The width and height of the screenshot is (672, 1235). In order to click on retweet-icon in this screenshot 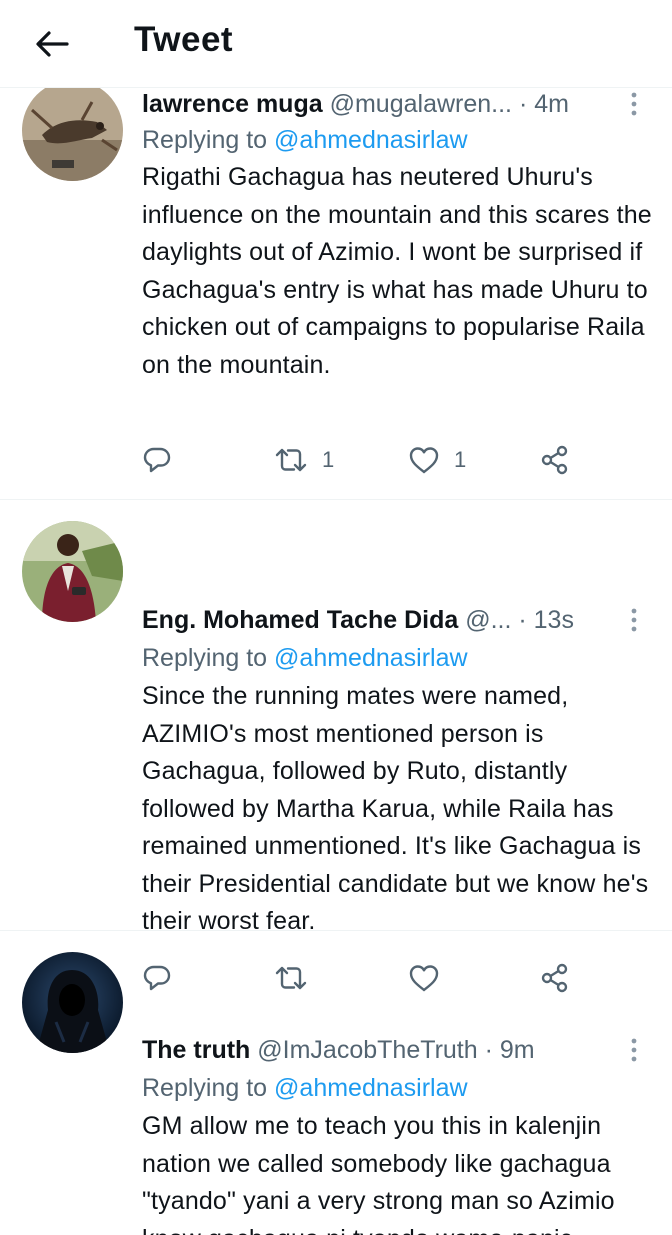, I will do `click(291, 460)`.